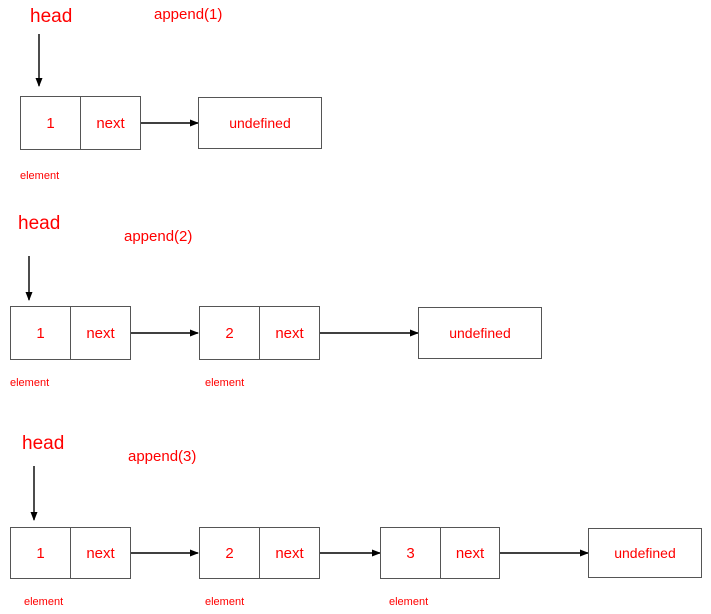 This screenshot has width=711, height=614. I want to click on undefined-terminator-row-3: undefined, so click(645, 553).